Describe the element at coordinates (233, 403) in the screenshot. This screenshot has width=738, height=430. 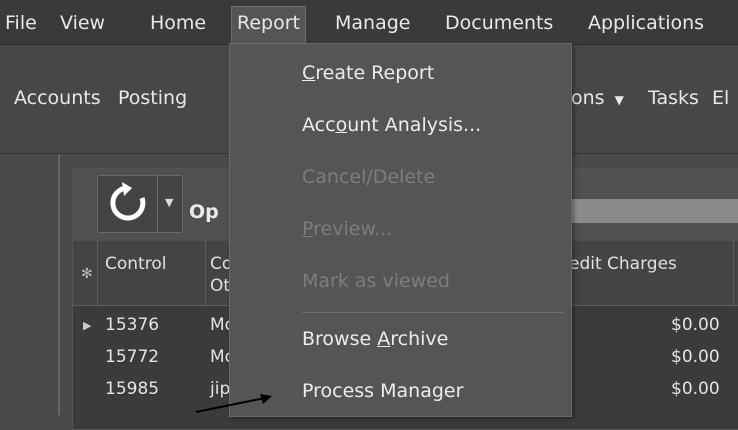
I see `annotation-arrow-icon` at that location.